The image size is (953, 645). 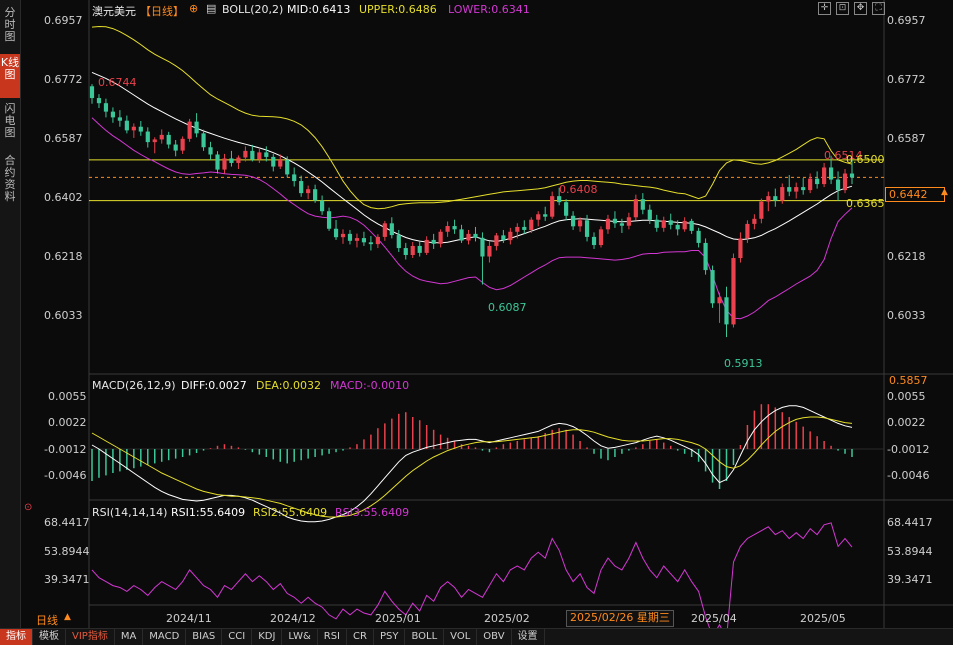 I want to click on boll-lower: LOWER:0.6341, so click(x=489, y=9).